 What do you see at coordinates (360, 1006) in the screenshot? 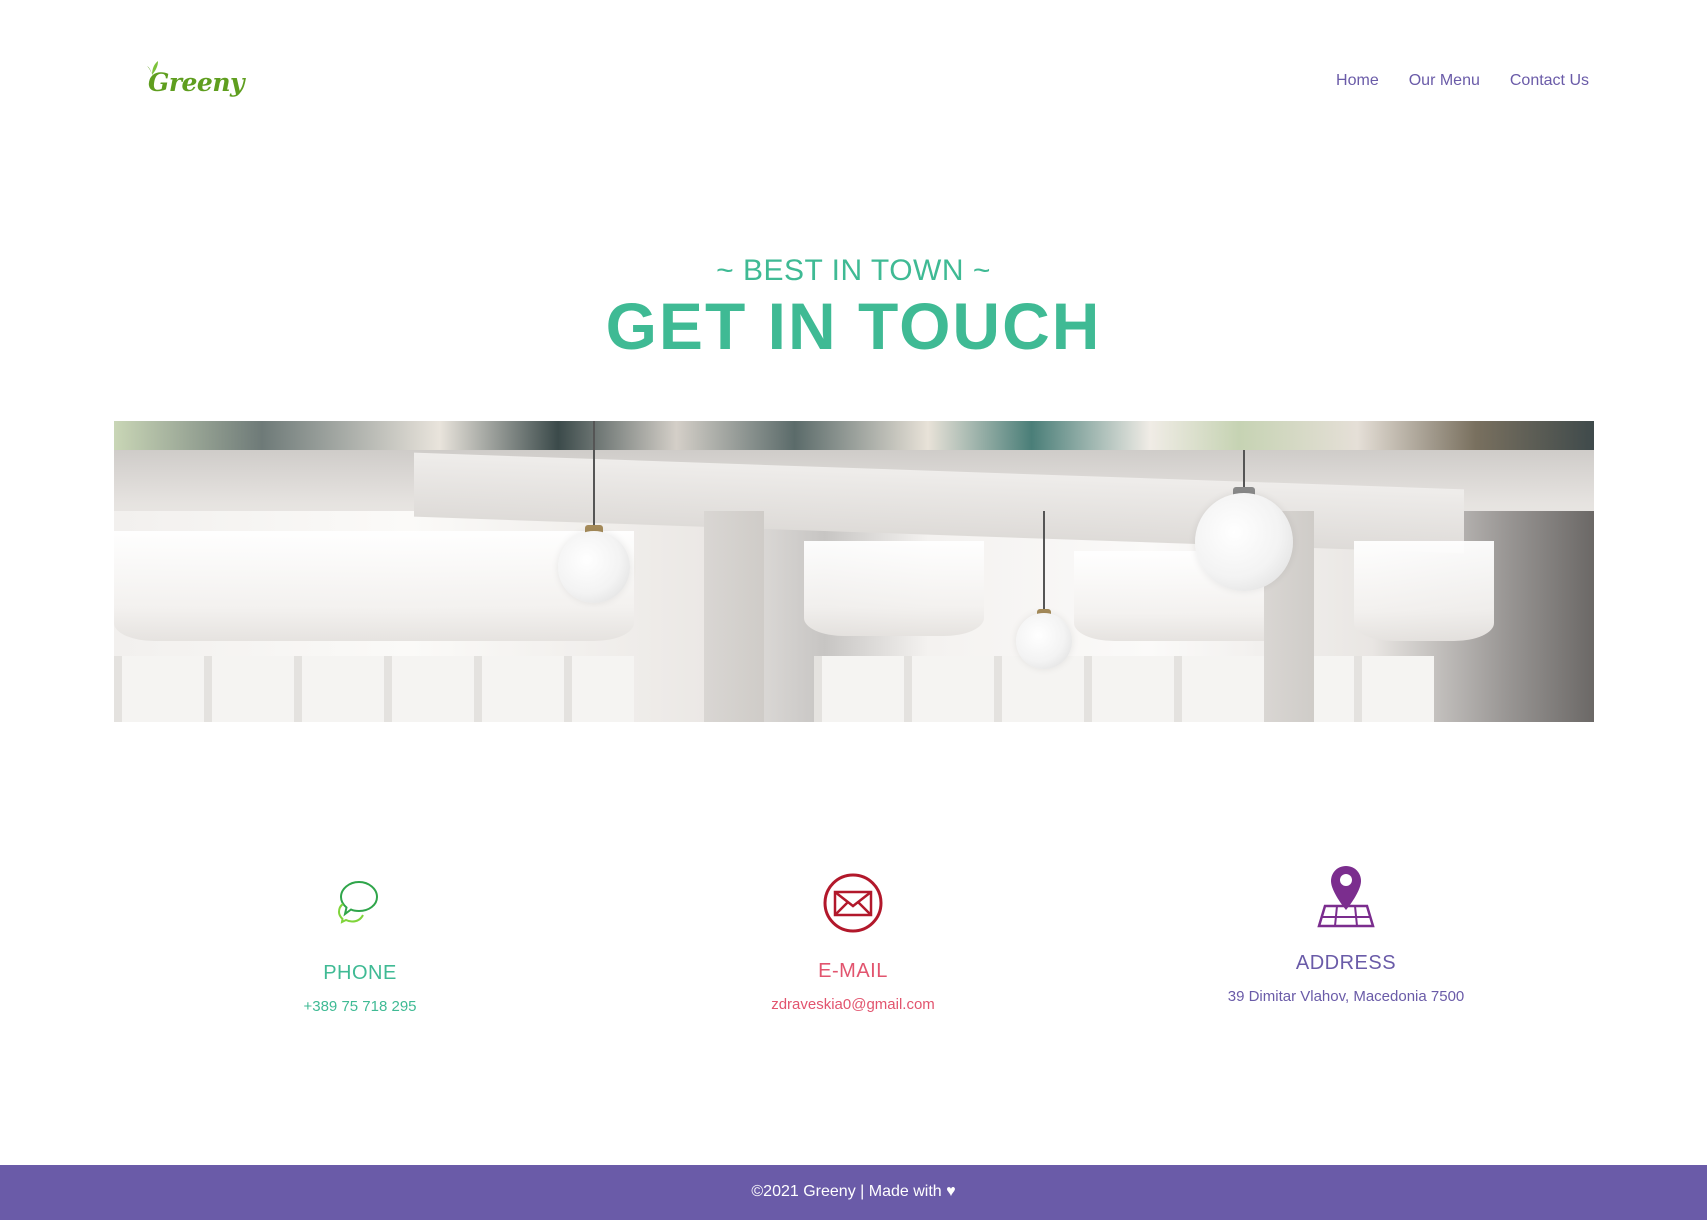
I see `phone-value: +389 75 718 295` at bounding box center [360, 1006].